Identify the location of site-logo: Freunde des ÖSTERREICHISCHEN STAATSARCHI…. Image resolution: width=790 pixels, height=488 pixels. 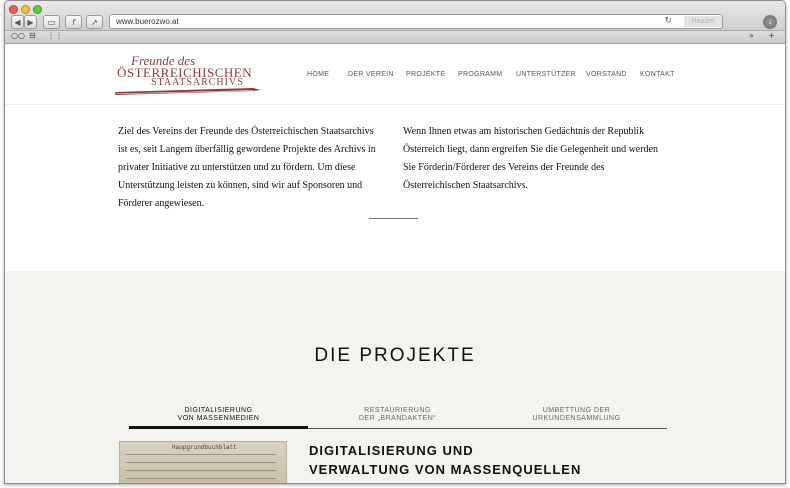
(188, 75).